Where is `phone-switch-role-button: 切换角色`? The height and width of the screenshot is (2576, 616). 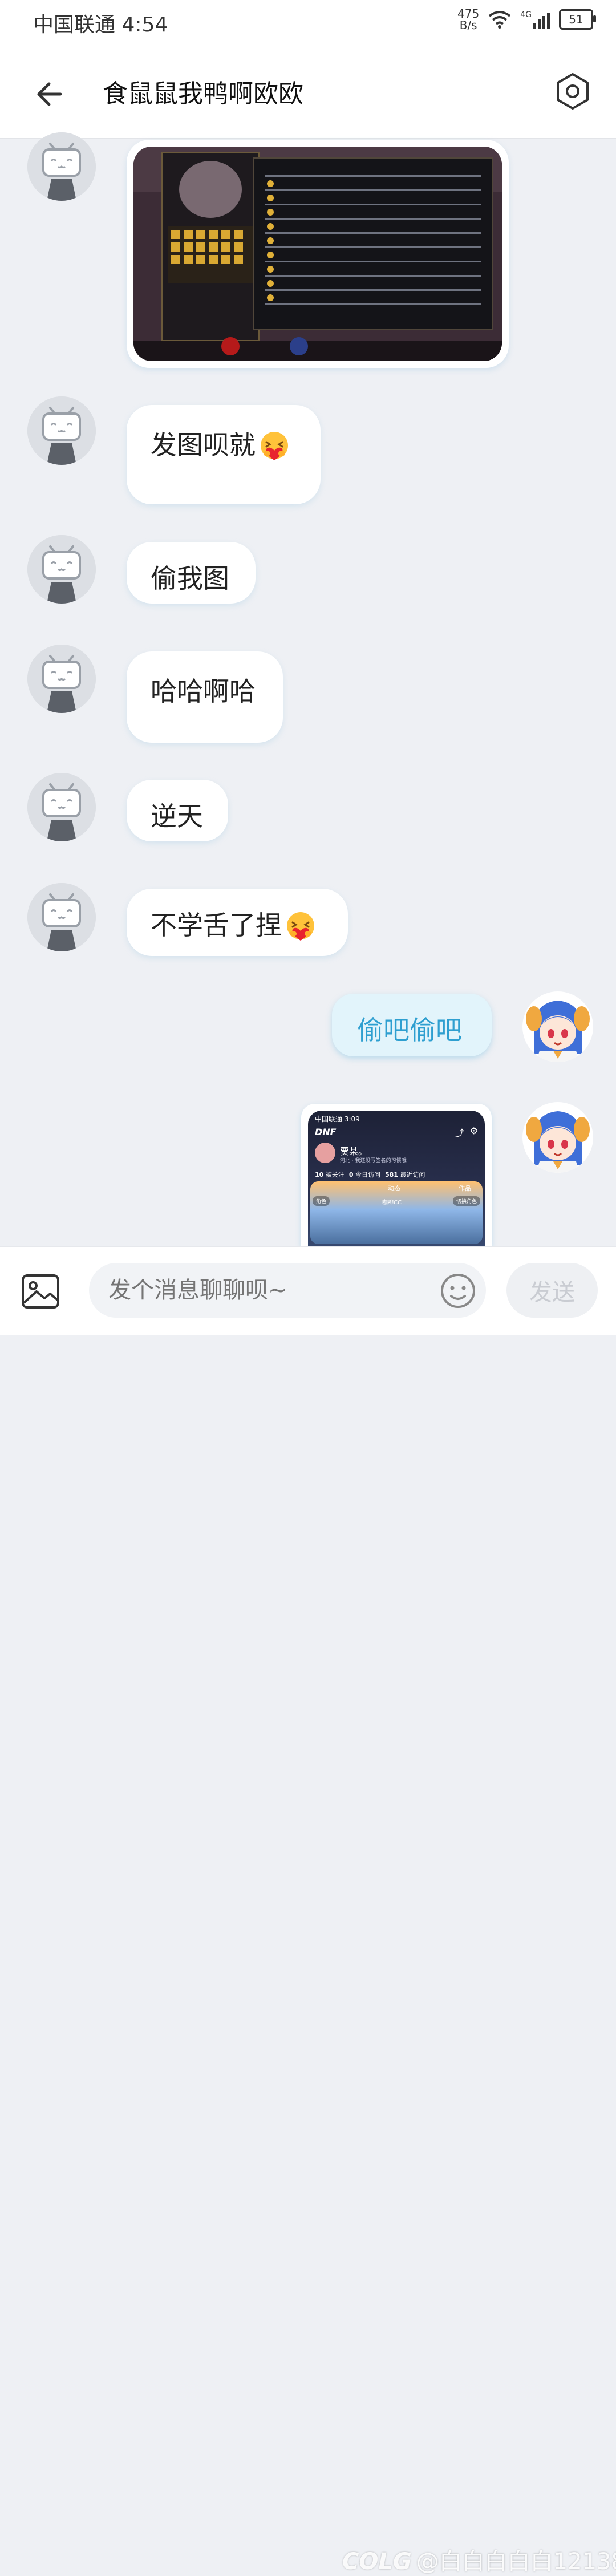
phone-switch-role-button: 切换角色 is located at coordinates (466, 1201).